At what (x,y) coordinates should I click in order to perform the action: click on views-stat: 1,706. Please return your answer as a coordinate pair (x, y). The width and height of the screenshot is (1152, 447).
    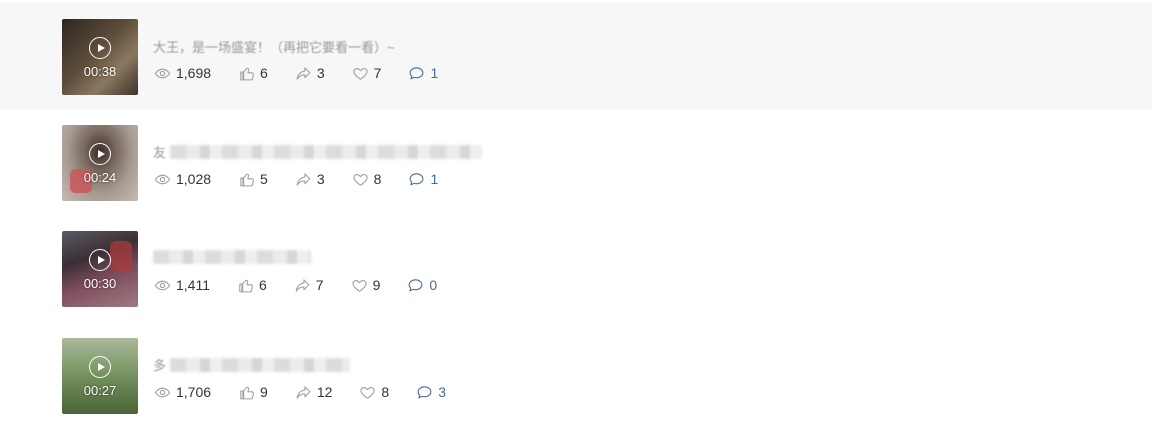
    Looking at the image, I should click on (182, 392).